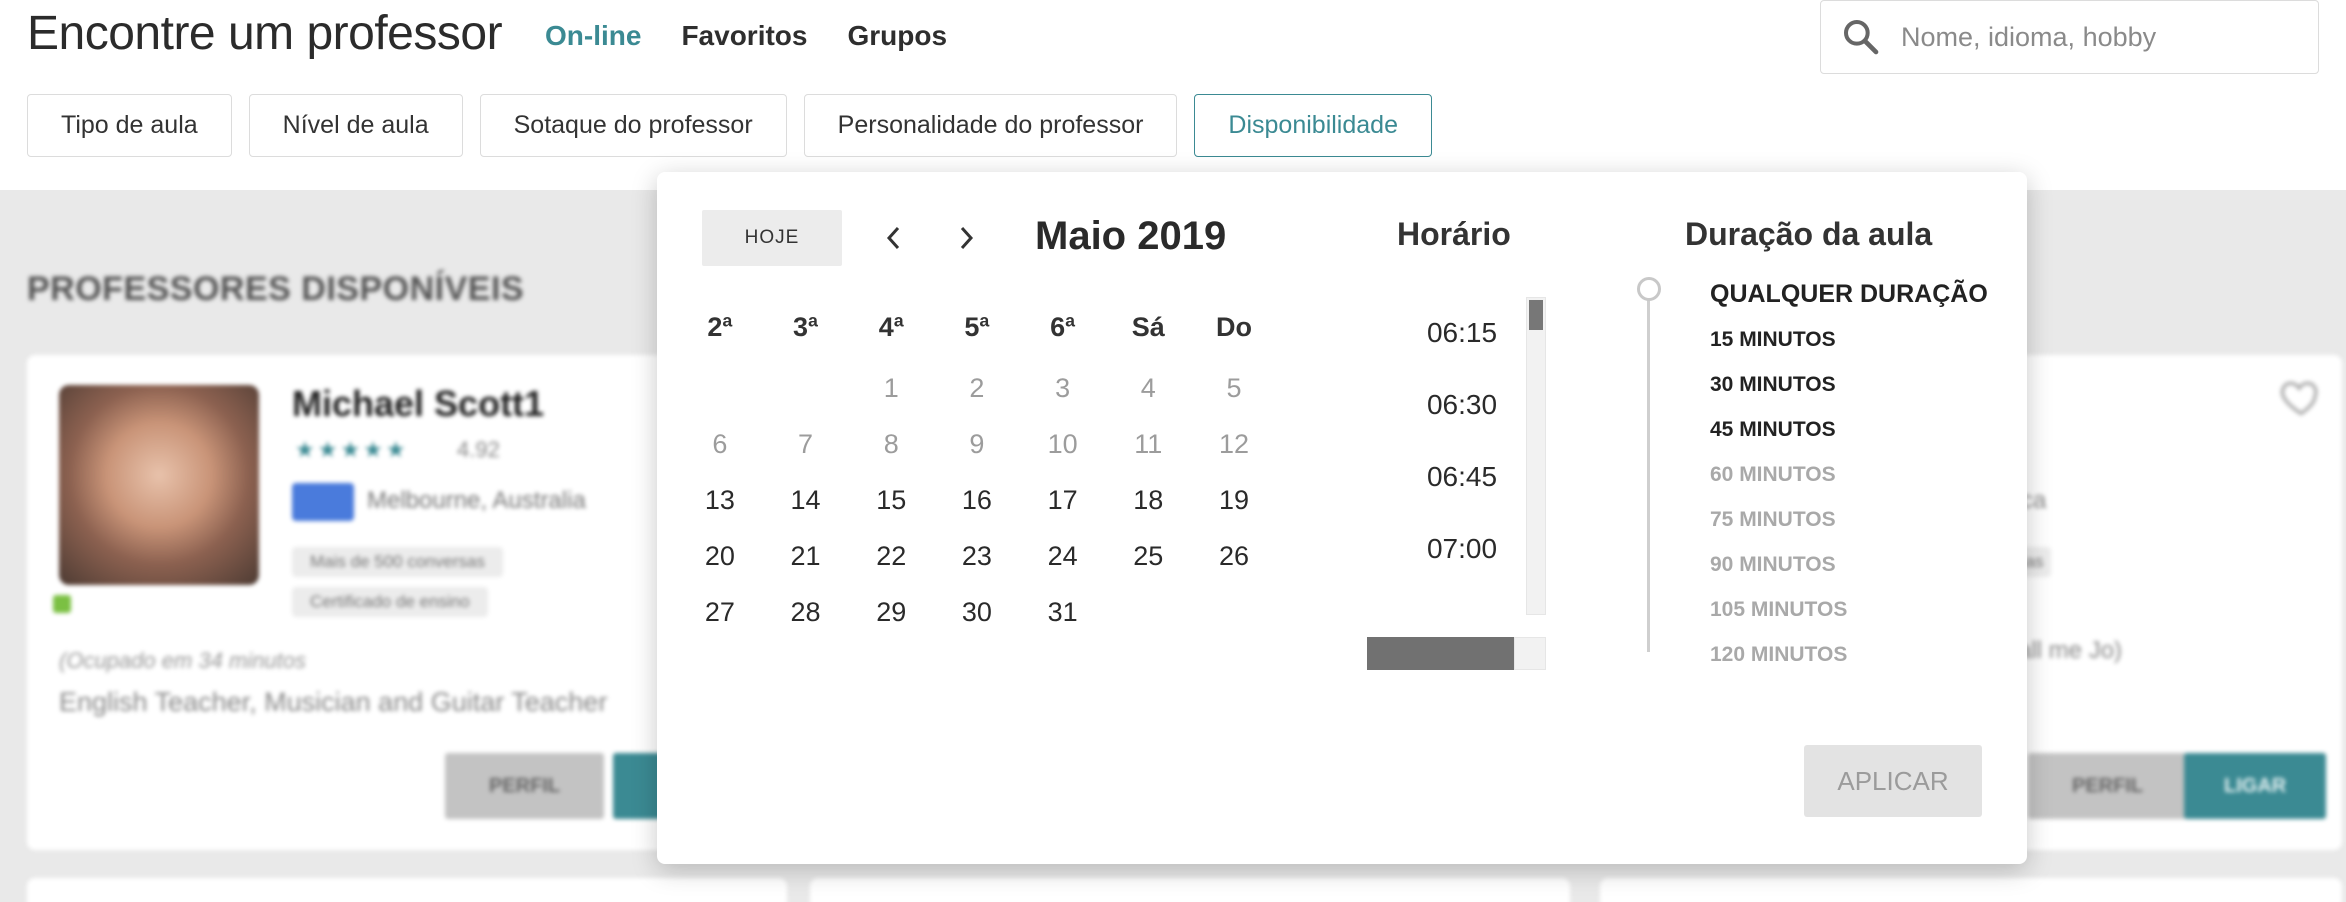  What do you see at coordinates (1234, 500) in the screenshot?
I see `calendar-day: 19` at bounding box center [1234, 500].